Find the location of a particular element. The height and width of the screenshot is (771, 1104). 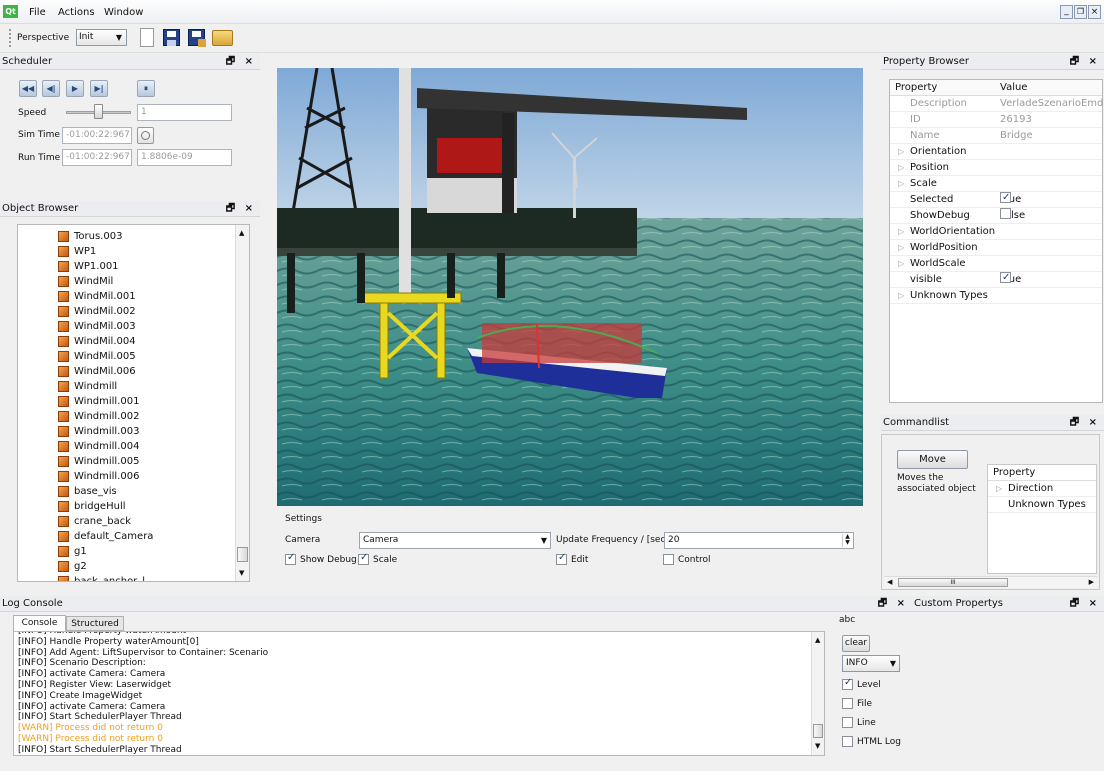

property-row: ▷ Scale is located at coordinates (996, 184).